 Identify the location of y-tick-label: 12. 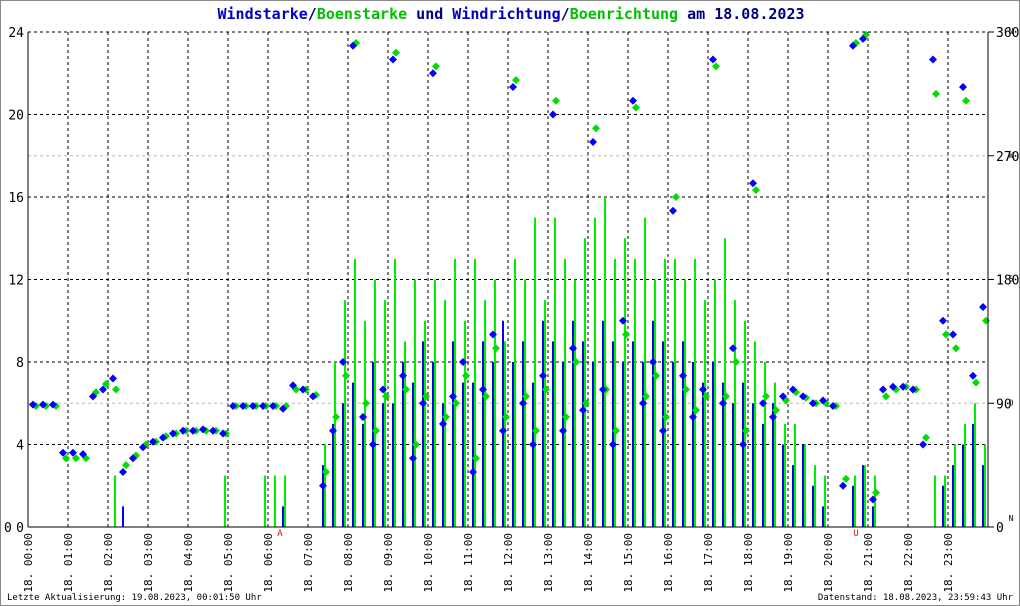
(16, 281).